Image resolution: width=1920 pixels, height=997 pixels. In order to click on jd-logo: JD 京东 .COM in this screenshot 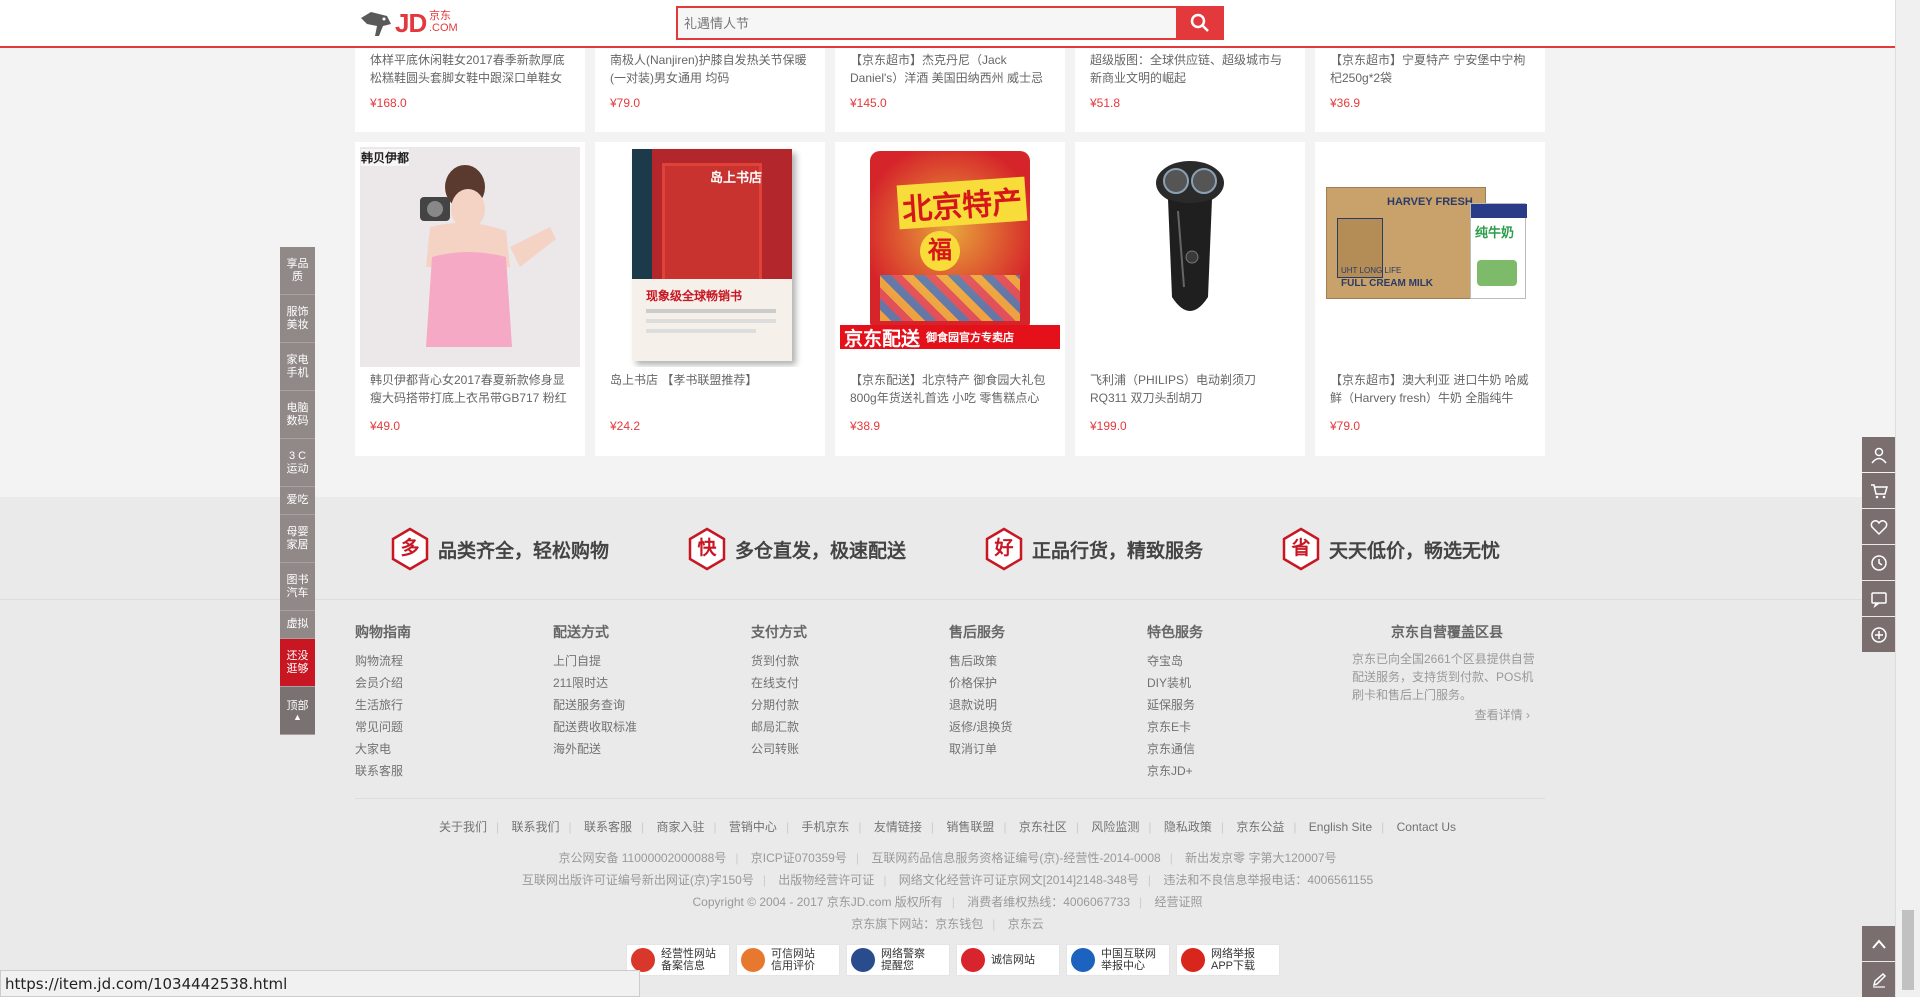, I will do `click(417, 24)`.